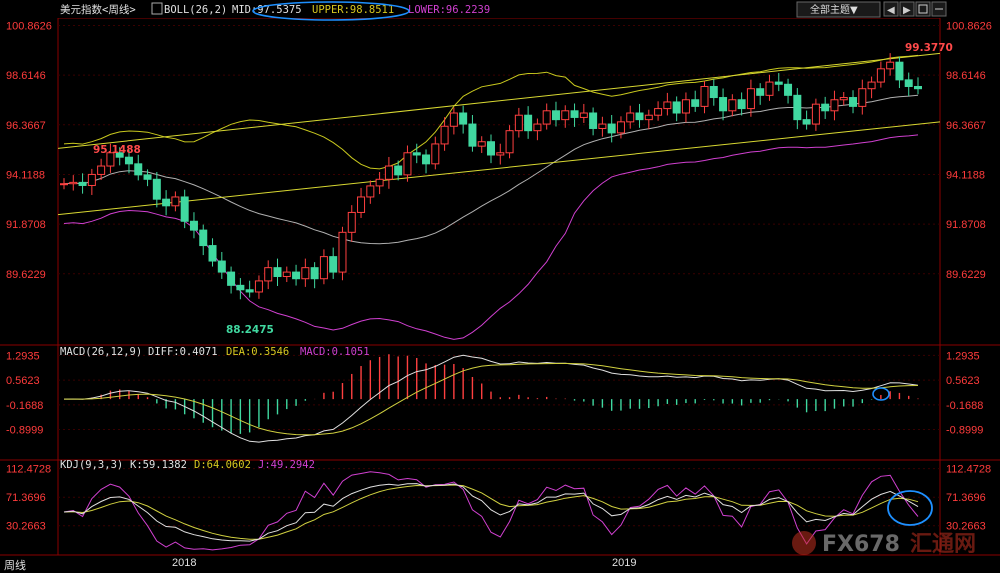  I want to click on price-tick-left: 89.6229, so click(26, 275).